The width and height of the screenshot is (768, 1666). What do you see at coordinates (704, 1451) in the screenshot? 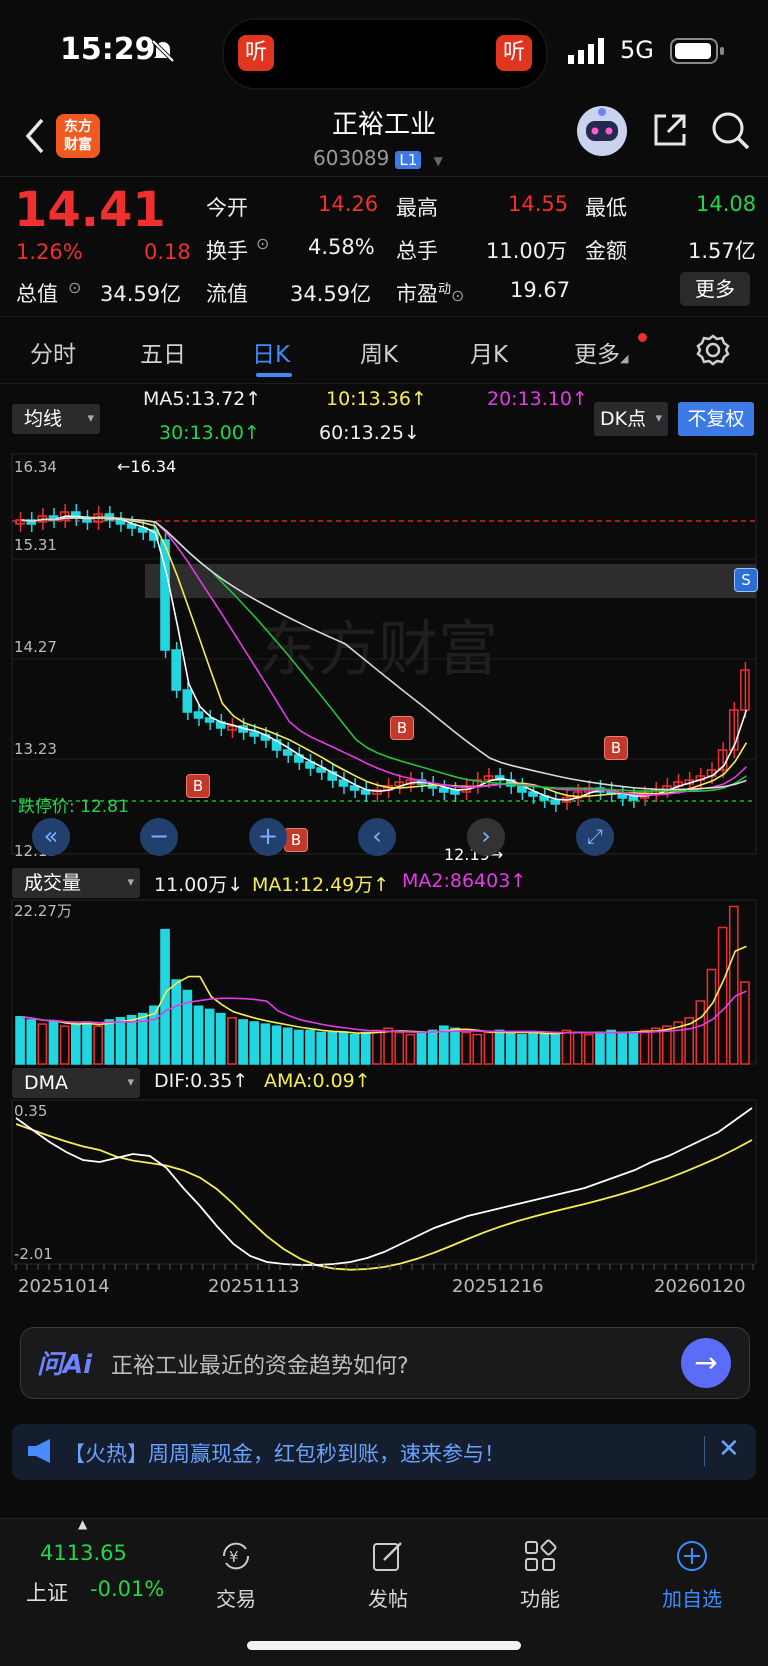
I see `banner-divider` at bounding box center [704, 1451].